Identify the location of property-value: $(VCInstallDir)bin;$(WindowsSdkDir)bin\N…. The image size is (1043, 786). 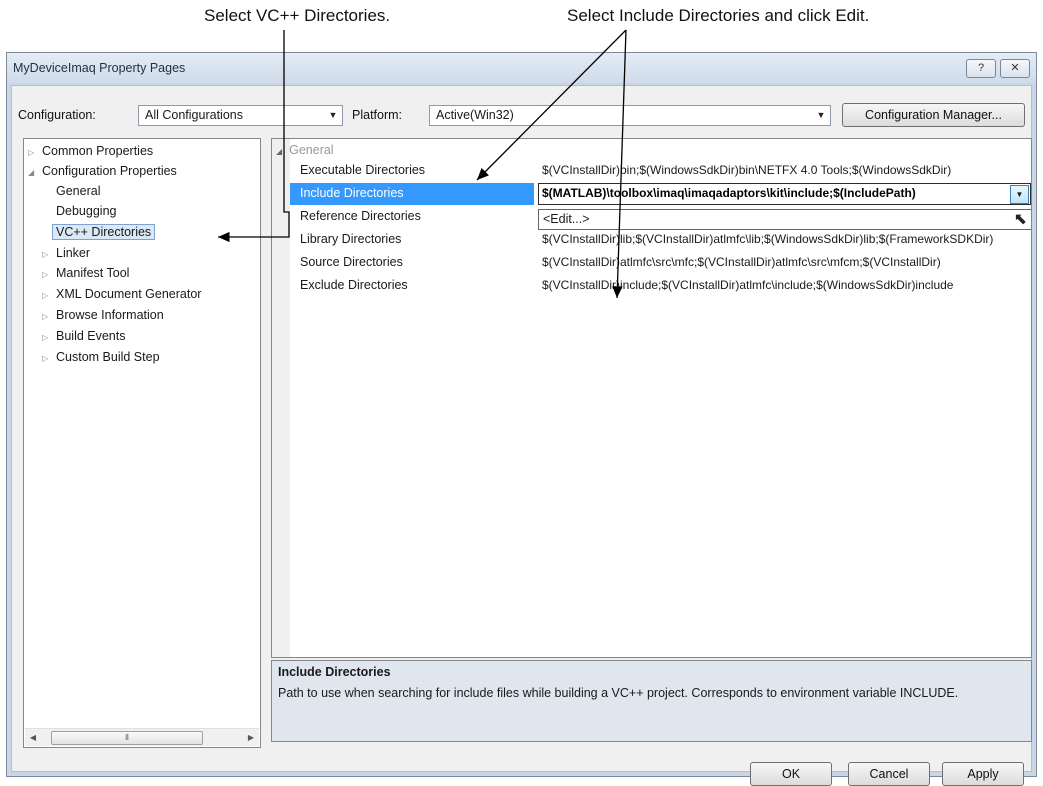
(747, 170).